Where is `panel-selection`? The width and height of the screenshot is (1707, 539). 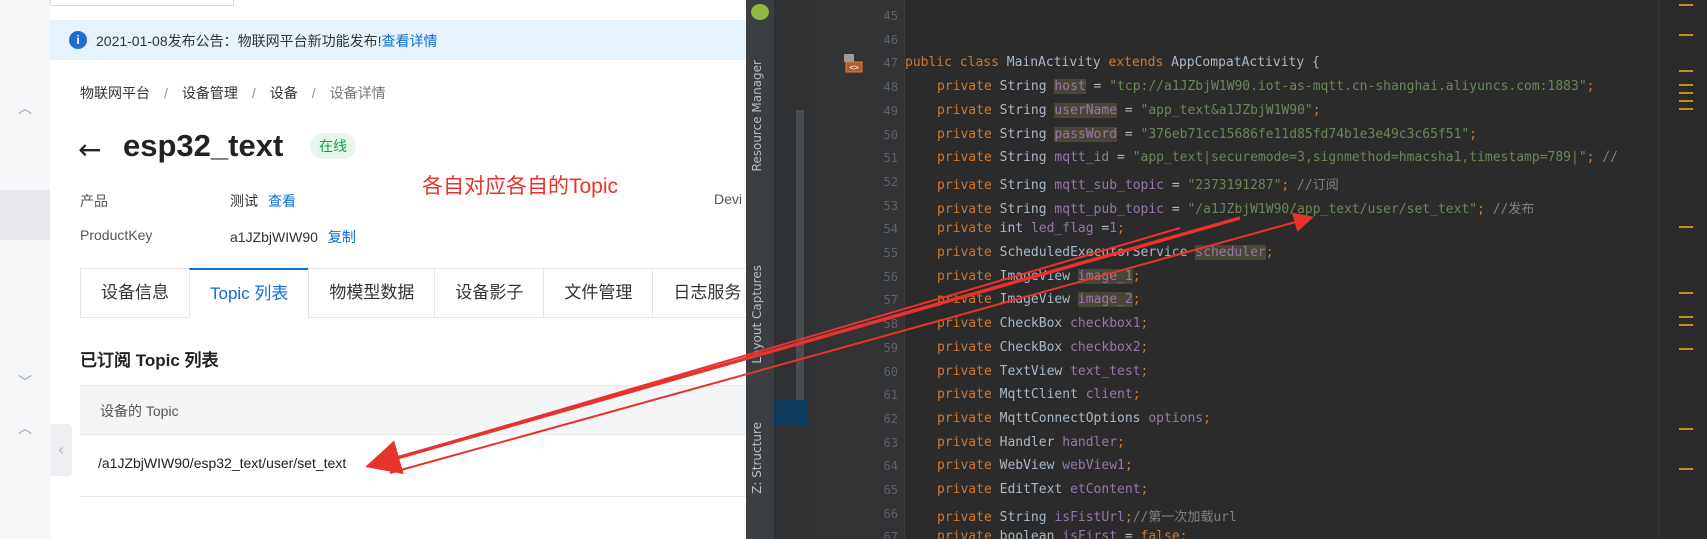
panel-selection is located at coordinates (791, 413).